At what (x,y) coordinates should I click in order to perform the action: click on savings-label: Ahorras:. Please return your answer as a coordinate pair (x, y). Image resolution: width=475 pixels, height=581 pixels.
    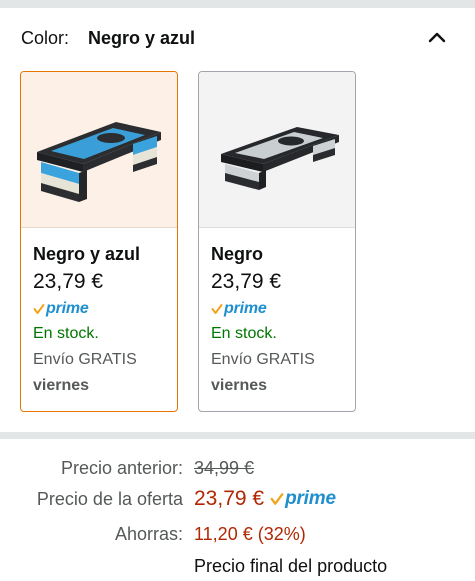
    Looking at the image, I should click on (148, 534).